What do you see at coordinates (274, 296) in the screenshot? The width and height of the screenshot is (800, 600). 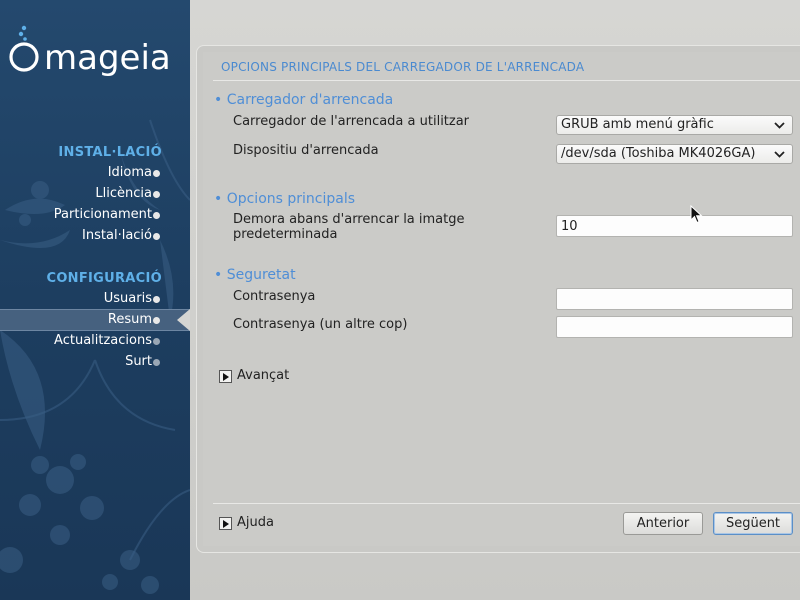 I see `password-label: Contrasenya` at bounding box center [274, 296].